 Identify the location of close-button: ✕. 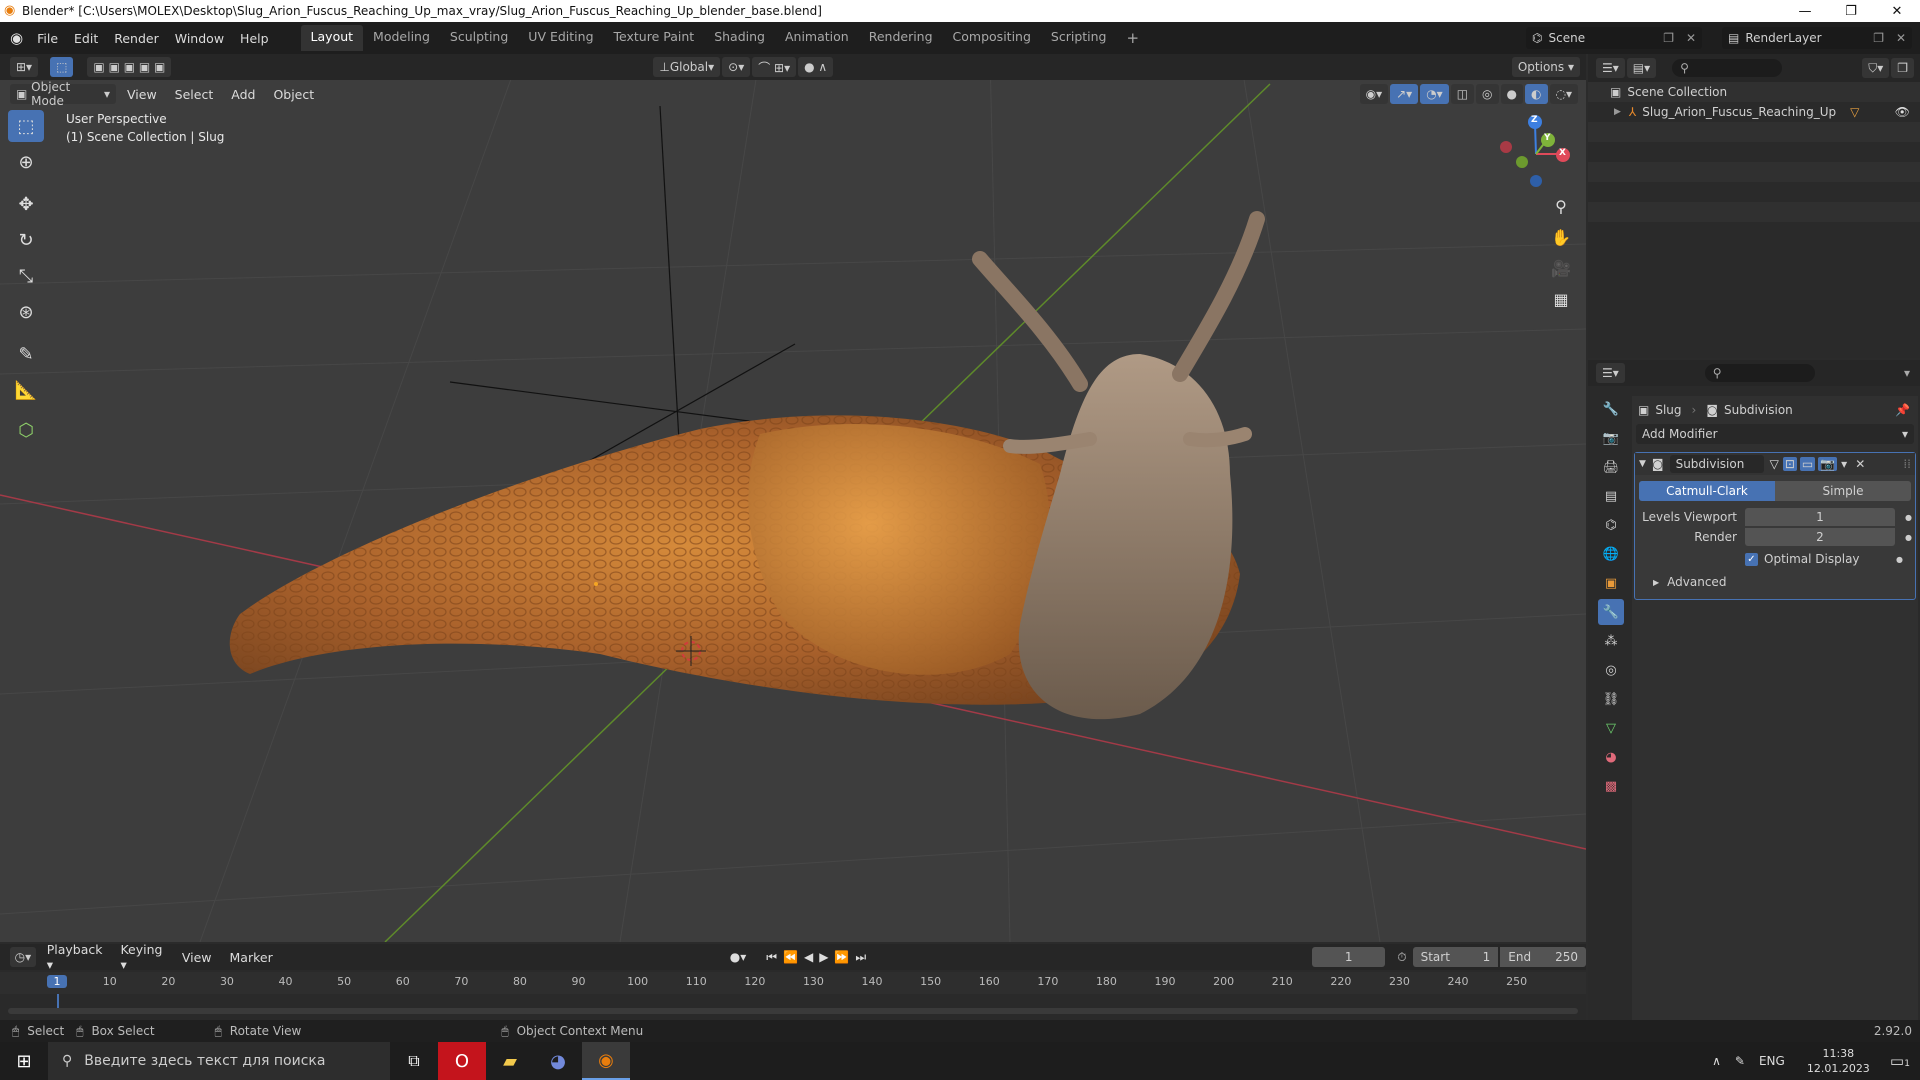
(1897, 11).